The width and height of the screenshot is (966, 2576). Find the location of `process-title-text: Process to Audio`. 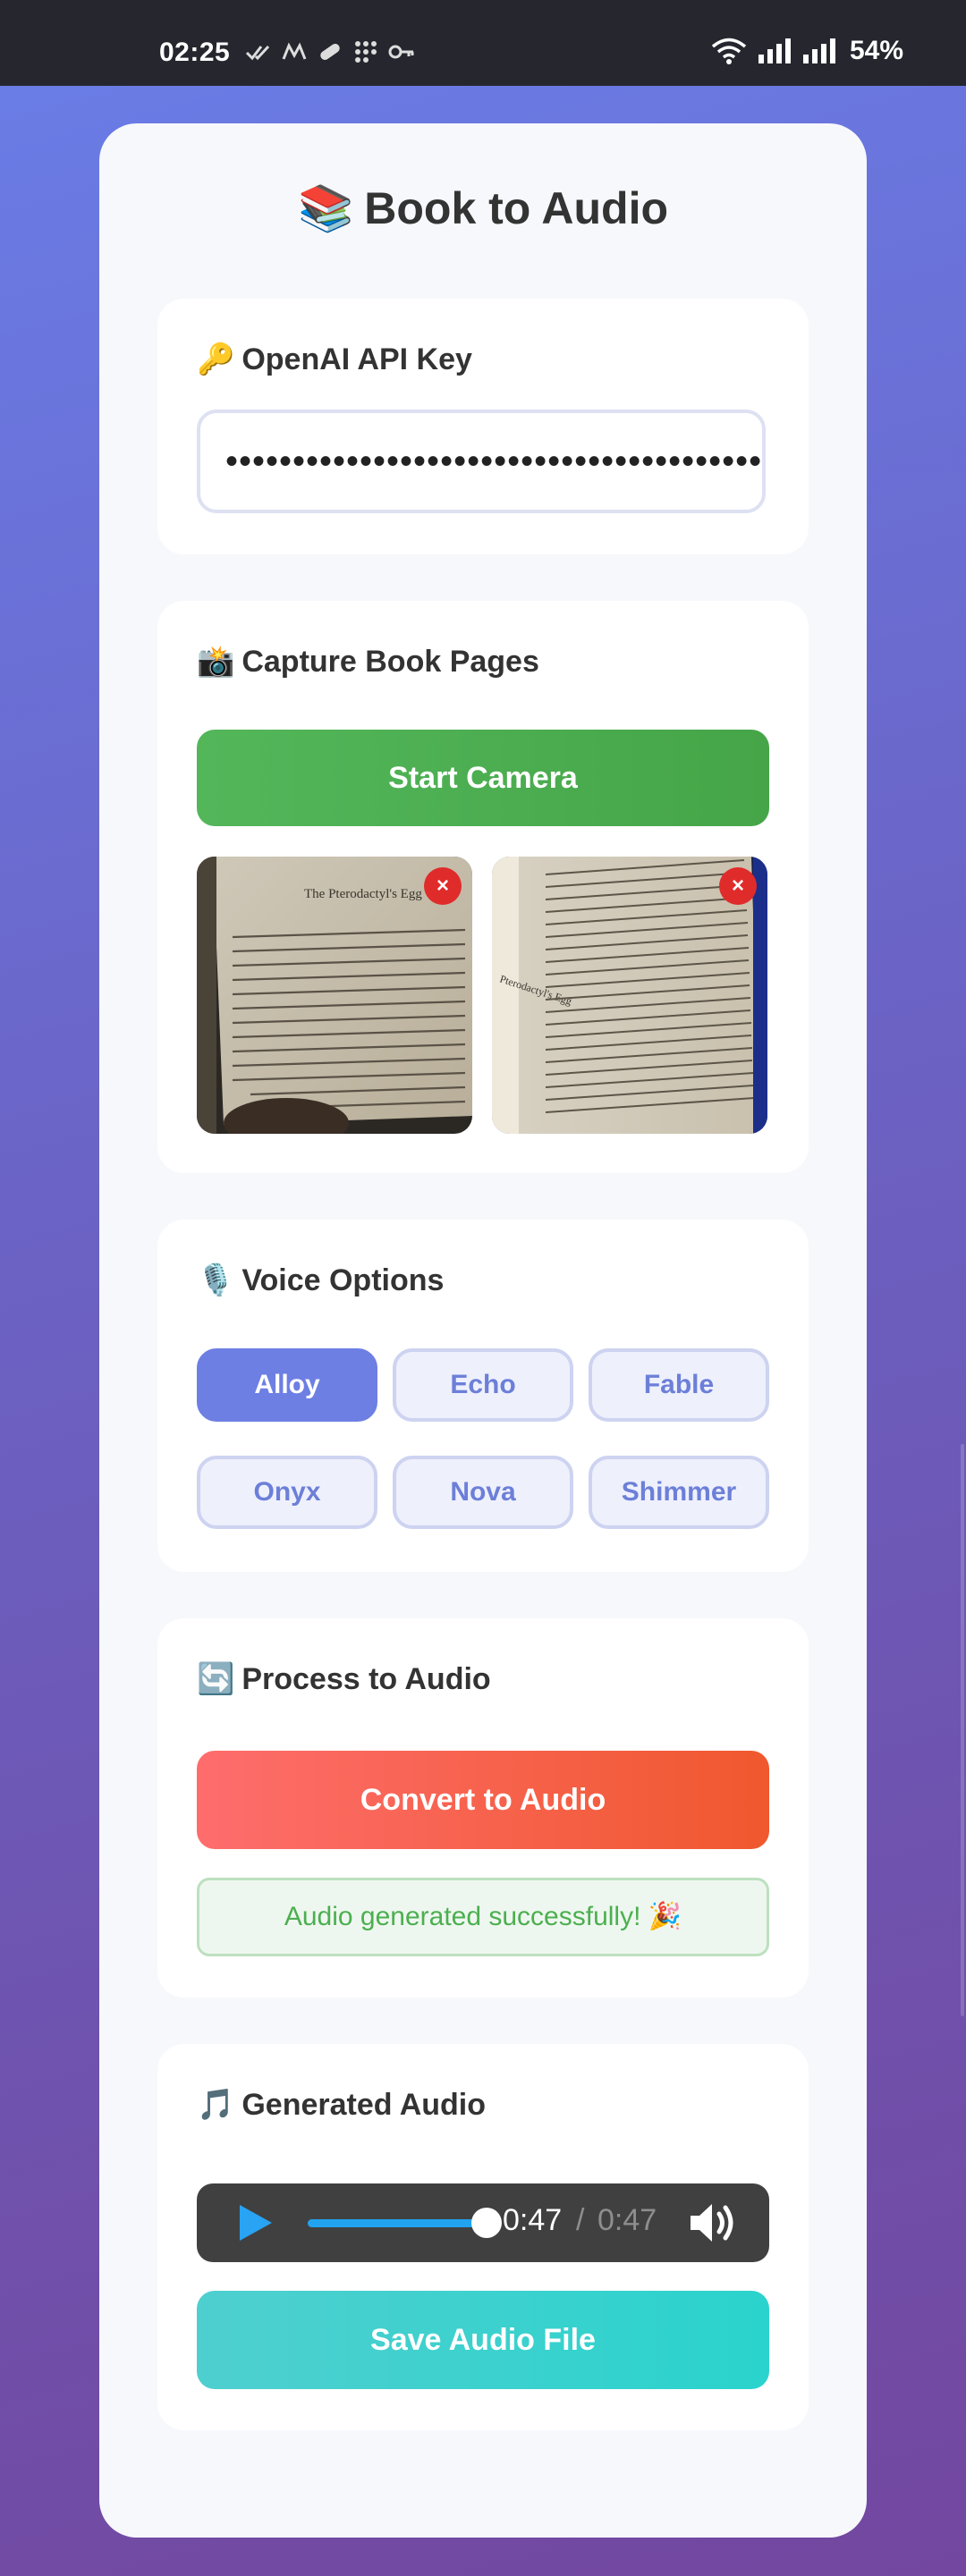

process-title-text: Process to Audio is located at coordinates (366, 1678).